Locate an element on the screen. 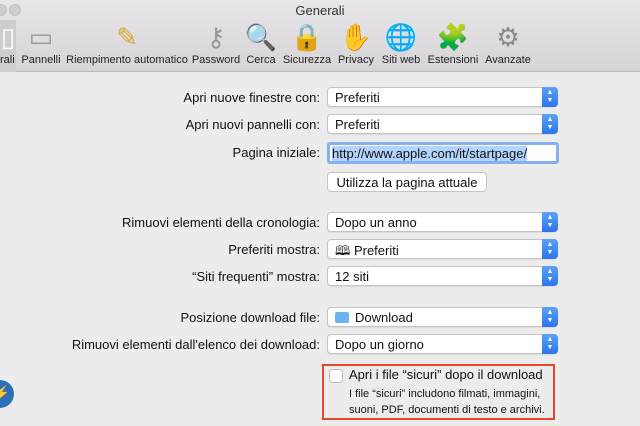  window-title: Generali is located at coordinates (320, 10).